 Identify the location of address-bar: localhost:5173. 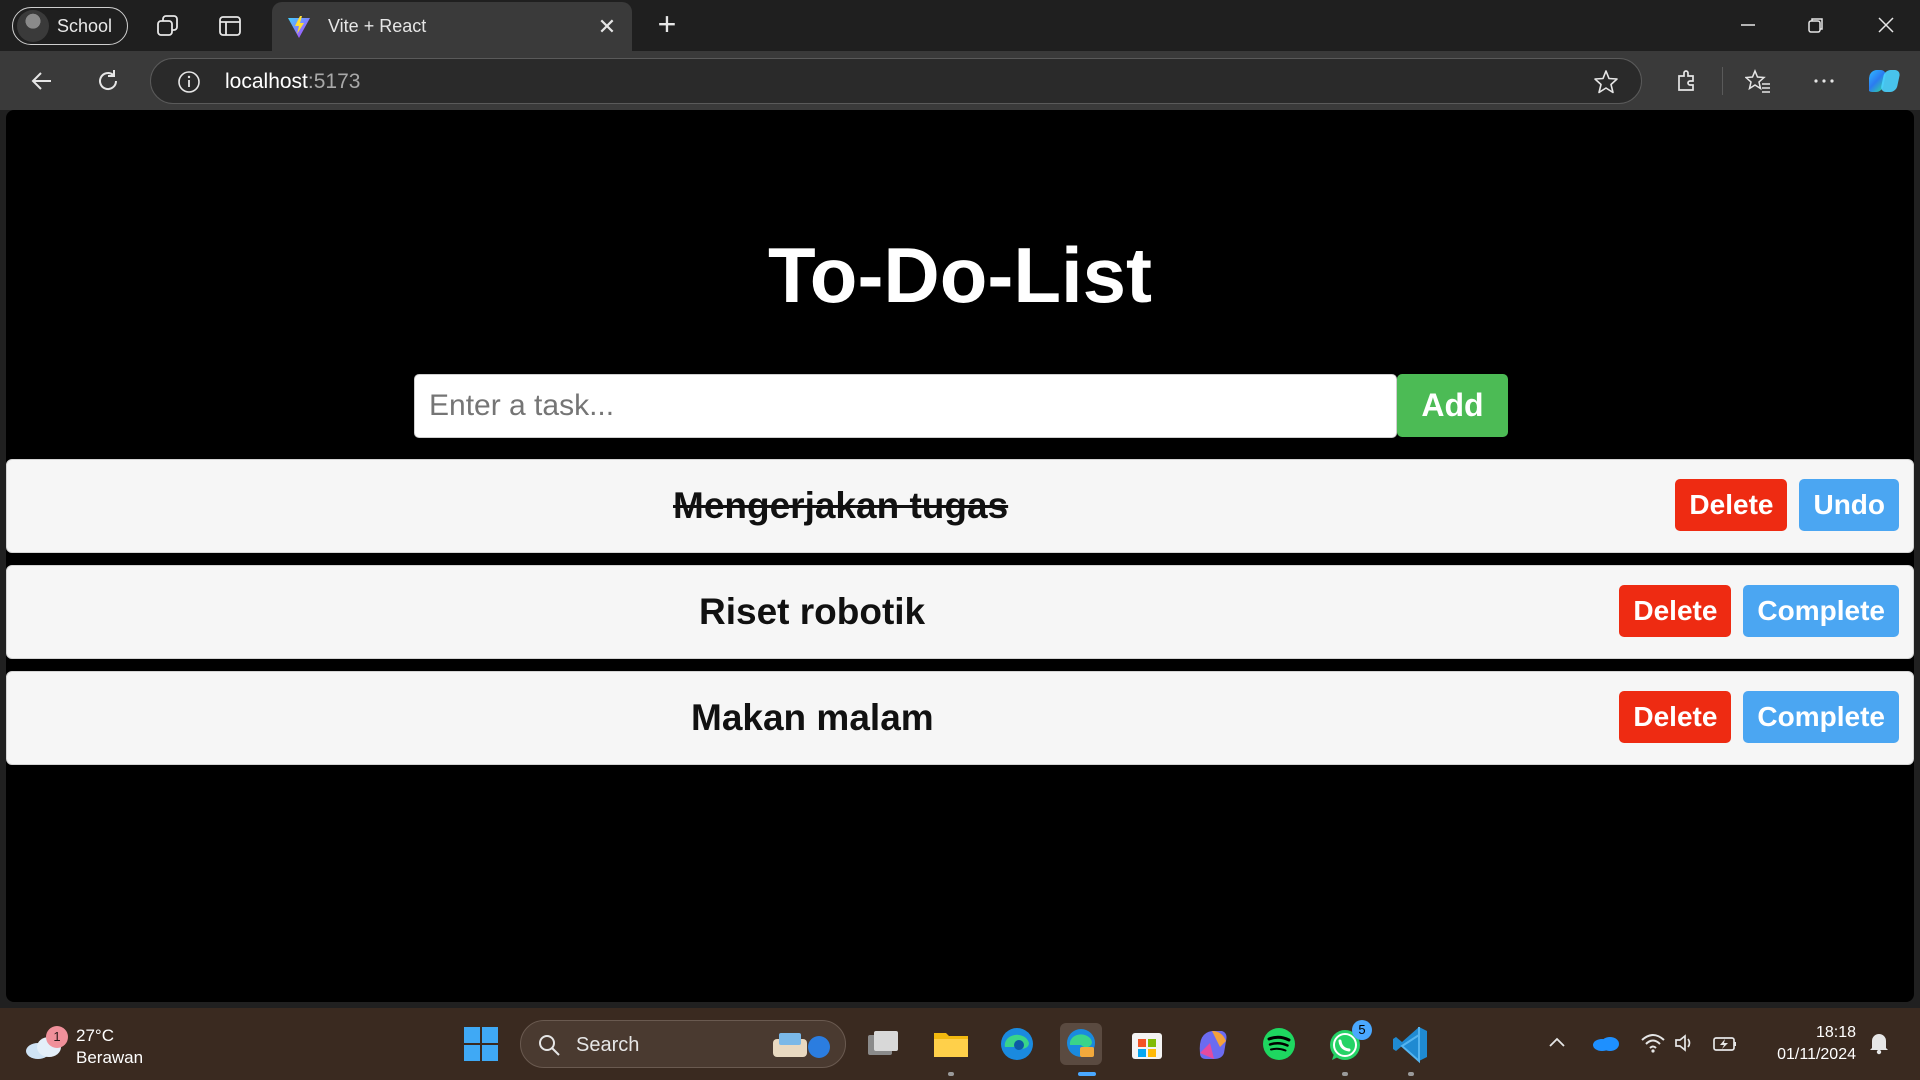
(896, 81).